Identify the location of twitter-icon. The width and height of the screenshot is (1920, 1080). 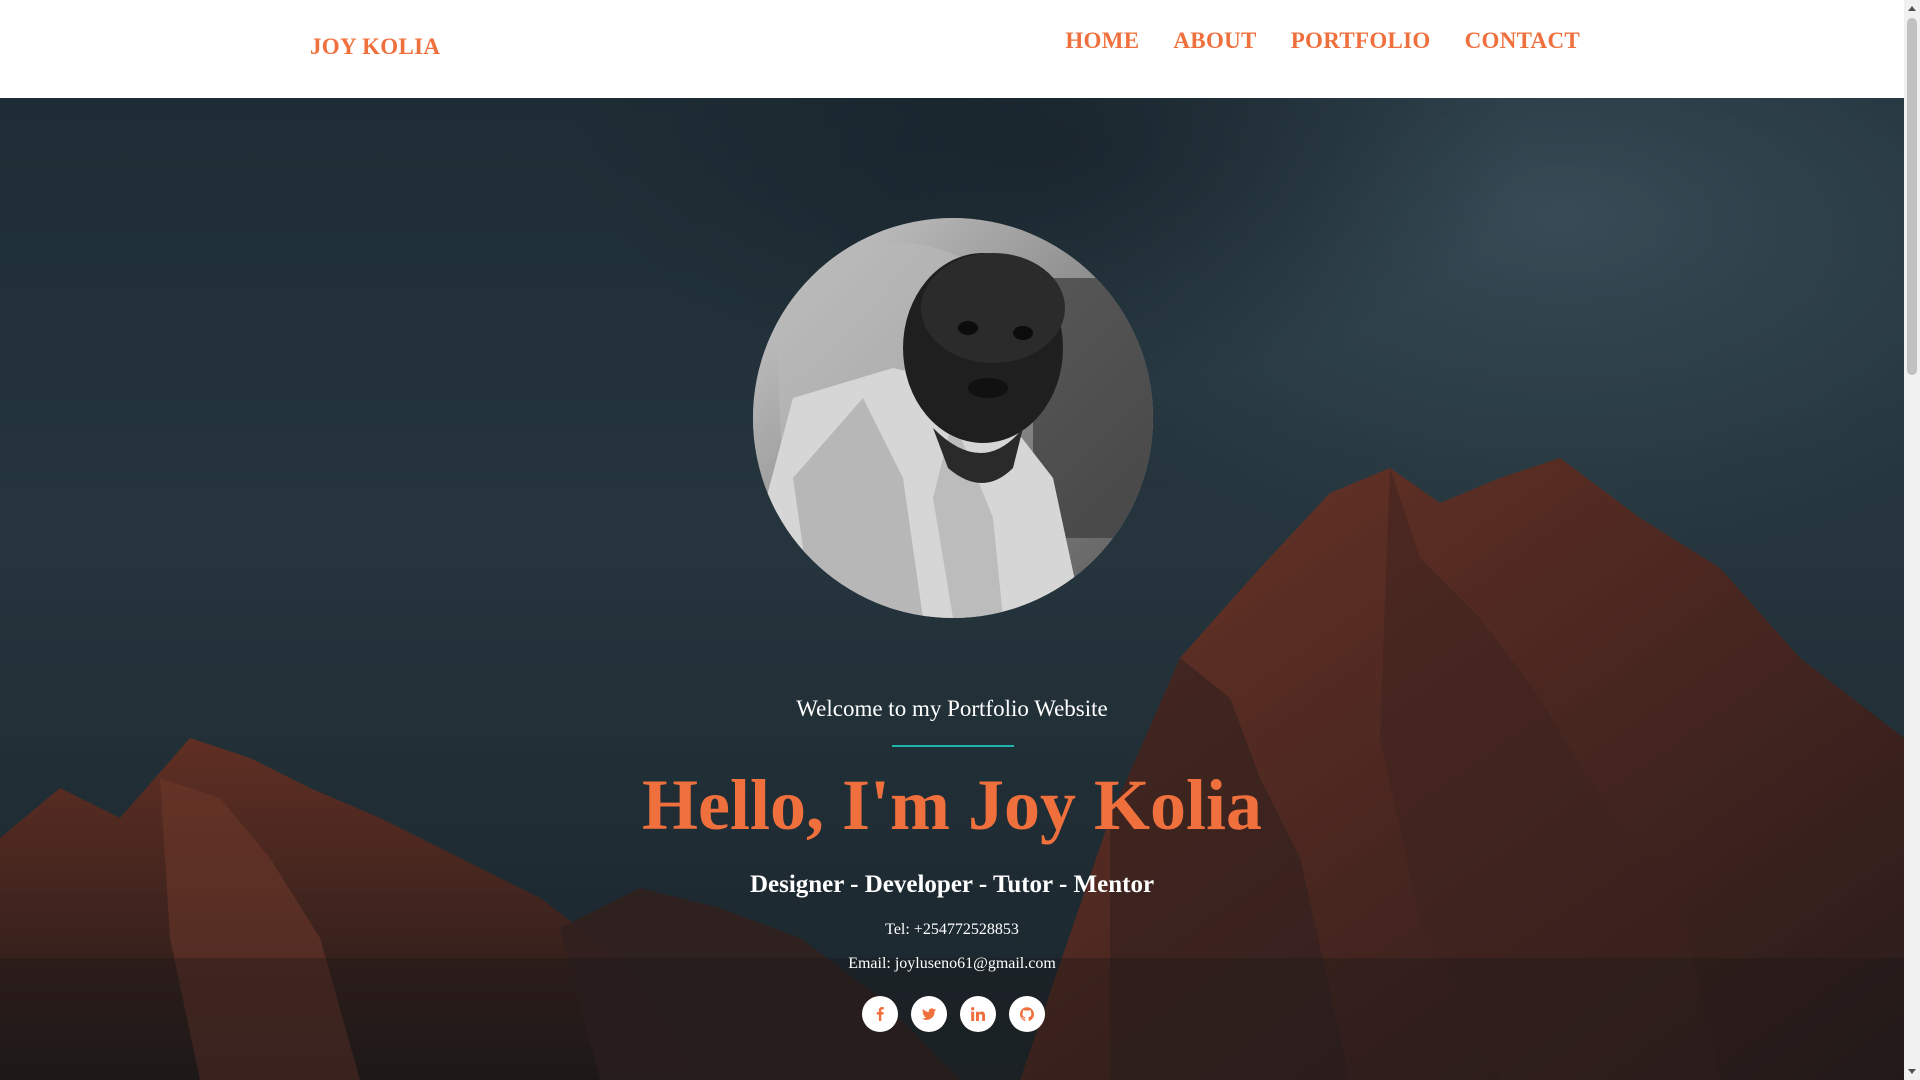
(929, 1014).